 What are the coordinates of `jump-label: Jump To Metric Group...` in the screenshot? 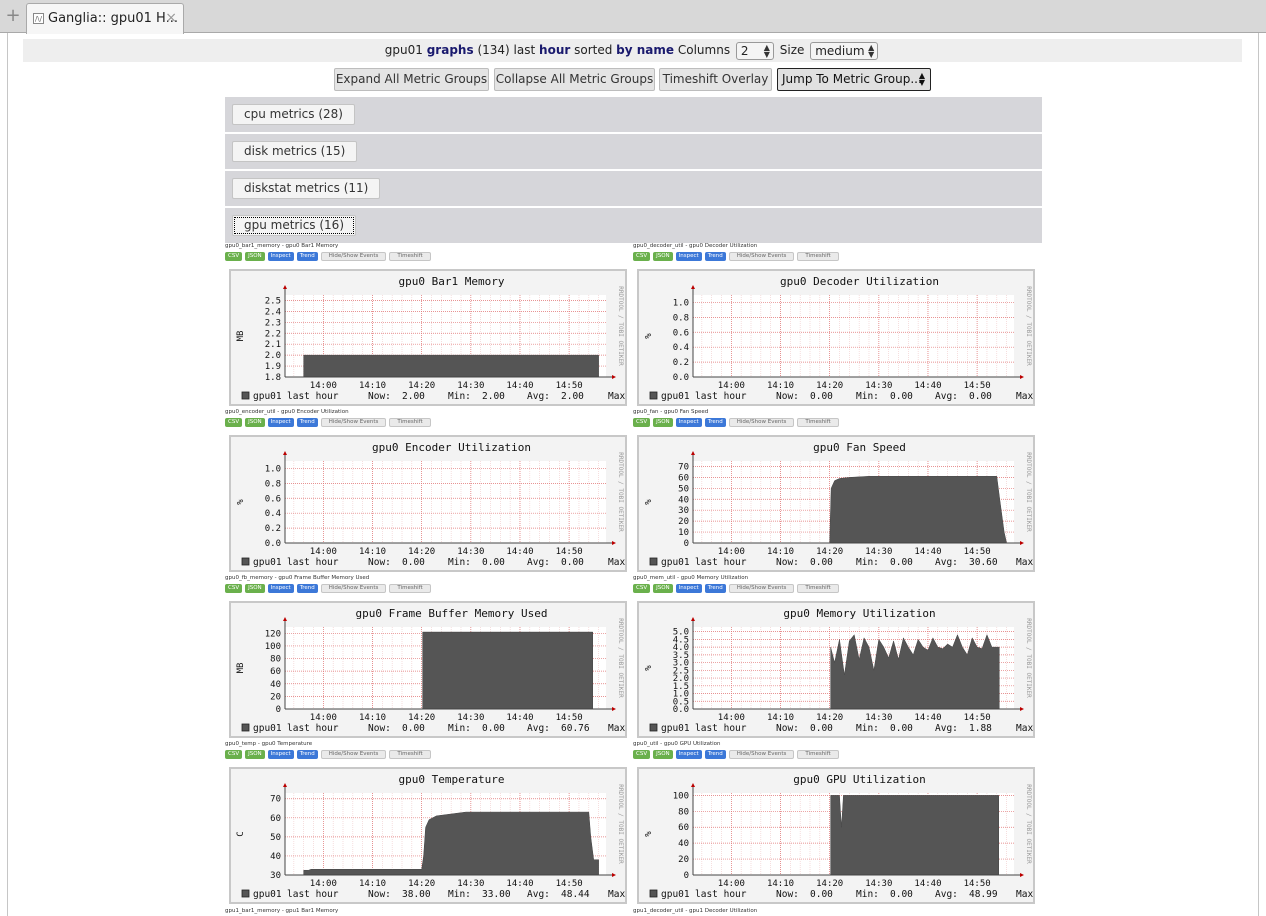 It's located at (852, 79).